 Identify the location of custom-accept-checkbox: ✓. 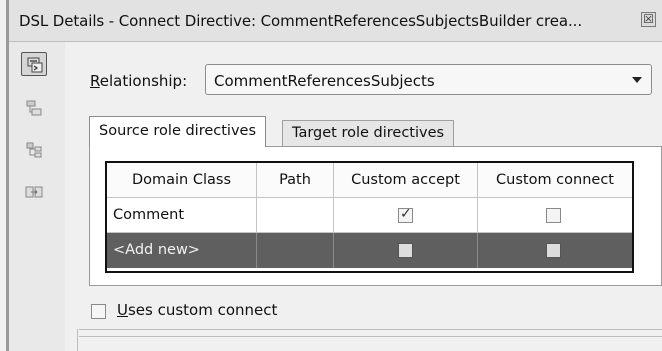
(405, 214).